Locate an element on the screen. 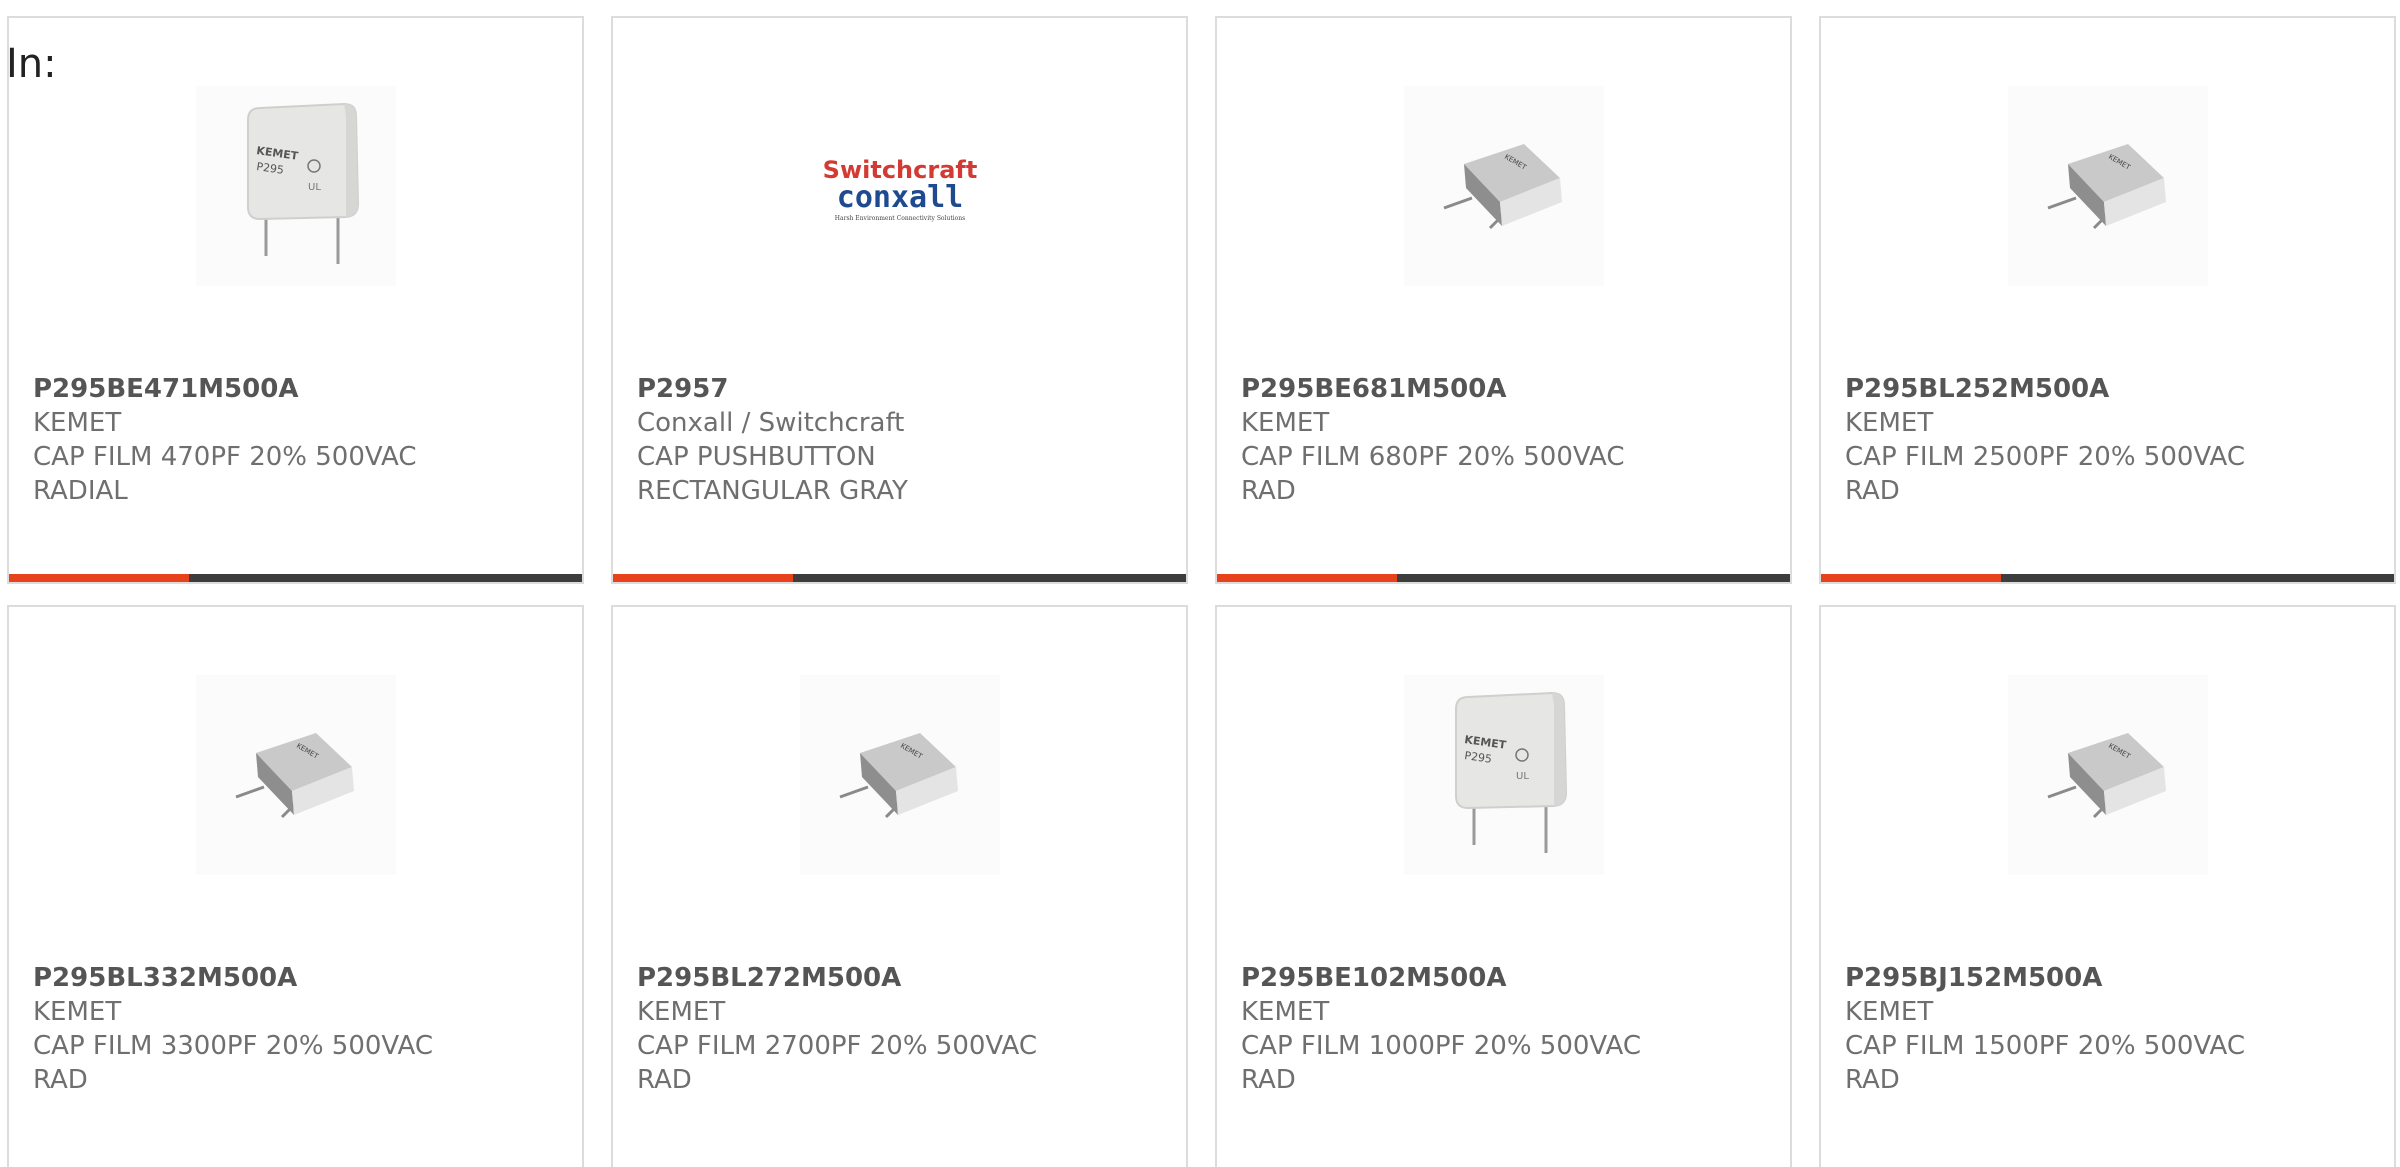 The height and width of the screenshot is (1167, 2400). product-part-number: P295BJ152M500A is located at coordinates (2105, 978).